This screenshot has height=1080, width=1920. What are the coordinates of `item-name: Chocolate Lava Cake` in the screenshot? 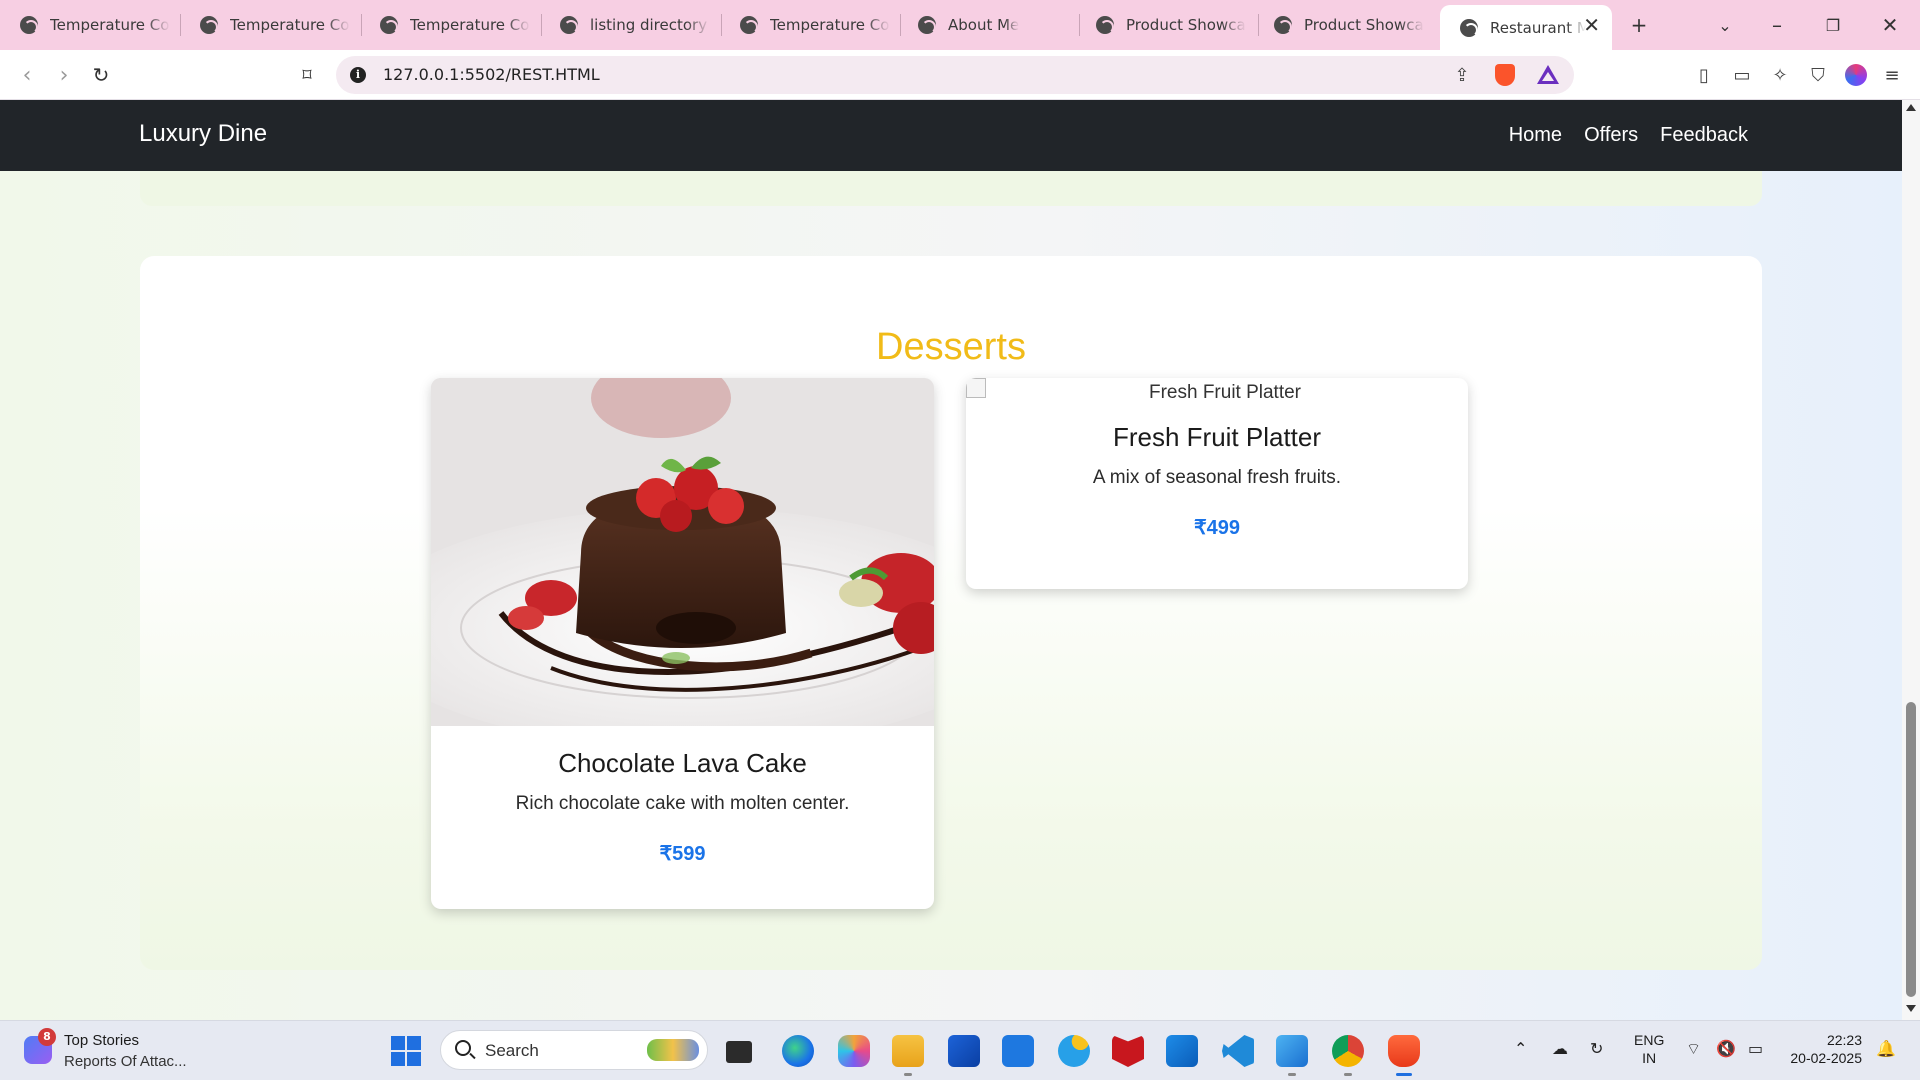 It's located at (682, 763).